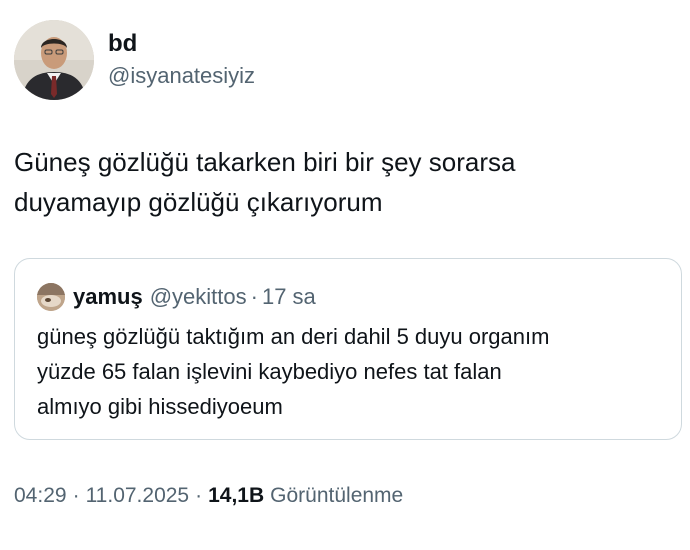  I want to click on tweet-metadata: 04:29 · 11.07.2025 · 14,1B Görüntülenme, so click(208, 496).